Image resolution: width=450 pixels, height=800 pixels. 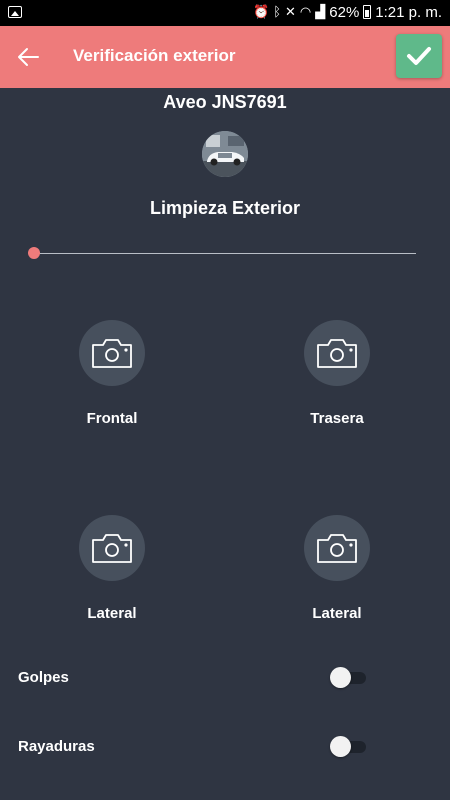 What do you see at coordinates (344, 12) in the screenshot?
I see `battery-percent: 62%` at bounding box center [344, 12].